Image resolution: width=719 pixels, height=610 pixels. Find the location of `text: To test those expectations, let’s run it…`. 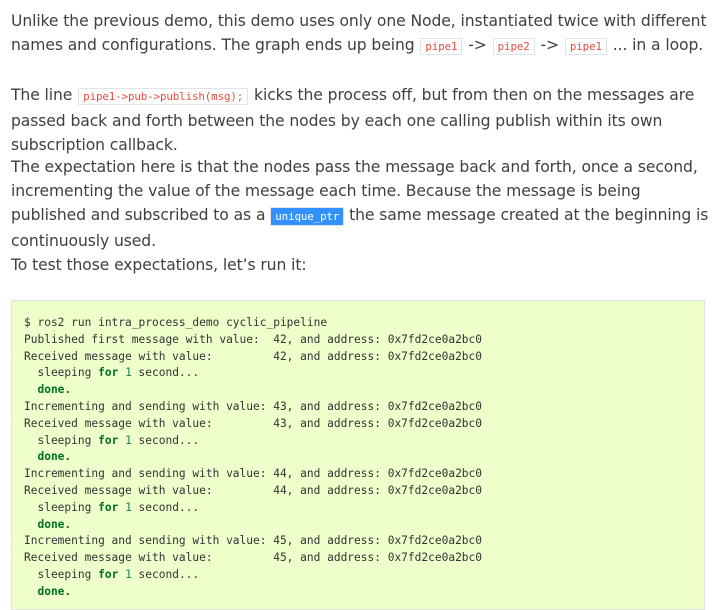

text: To test those expectations, let’s run it… is located at coordinates (159, 265).